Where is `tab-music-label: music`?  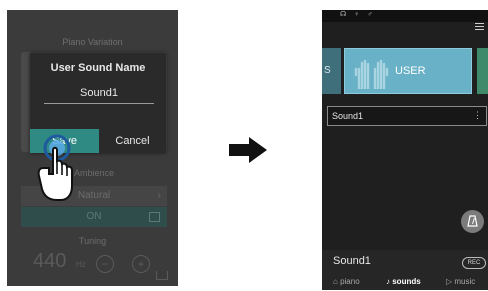 tab-music-label: music is located at coordinates (465, 281).